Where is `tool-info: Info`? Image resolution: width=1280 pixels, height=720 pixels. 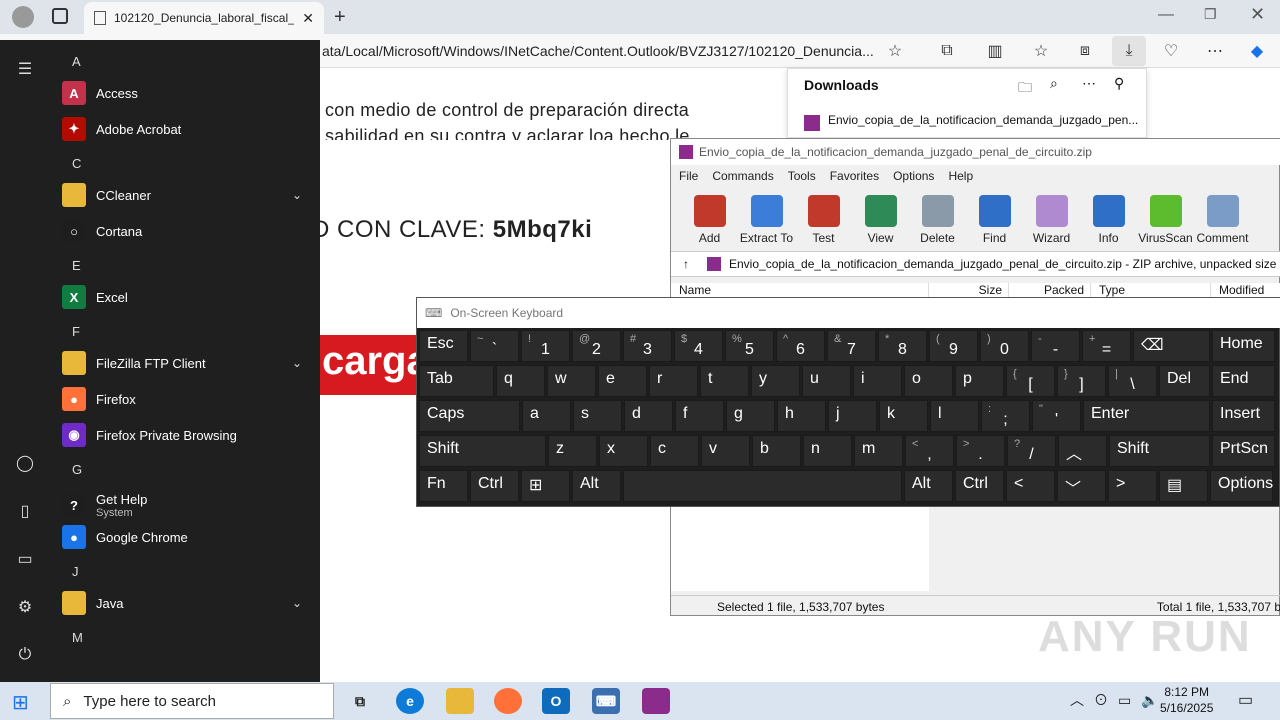
tool-info: Info is located at coordinates (1108, 218).